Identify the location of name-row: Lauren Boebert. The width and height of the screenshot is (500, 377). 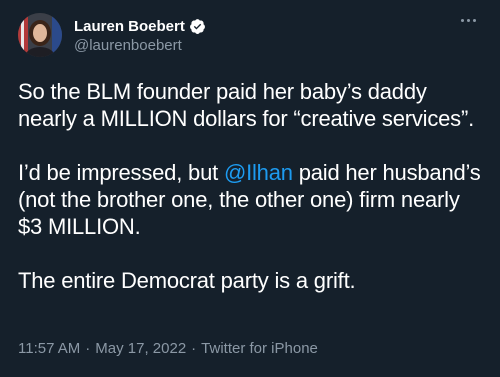
(140, 26).